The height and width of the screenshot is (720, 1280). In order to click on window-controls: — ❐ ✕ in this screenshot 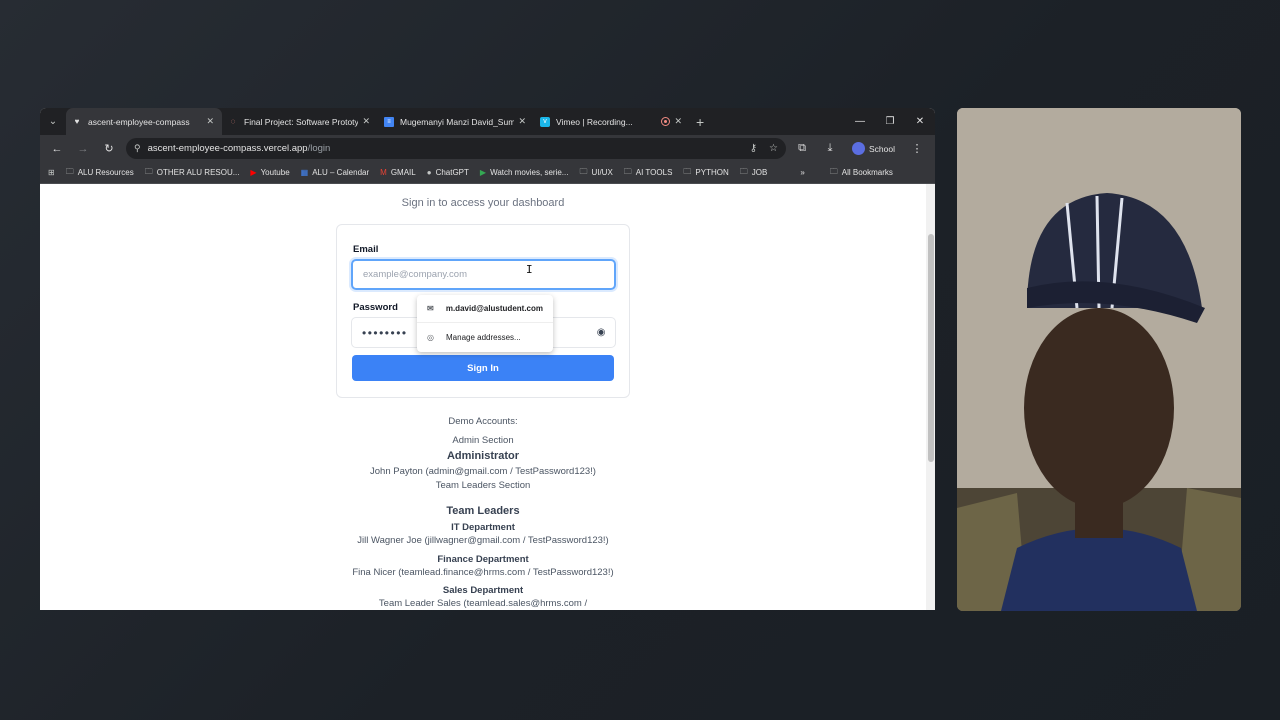, I will do `click(890, 121)`.